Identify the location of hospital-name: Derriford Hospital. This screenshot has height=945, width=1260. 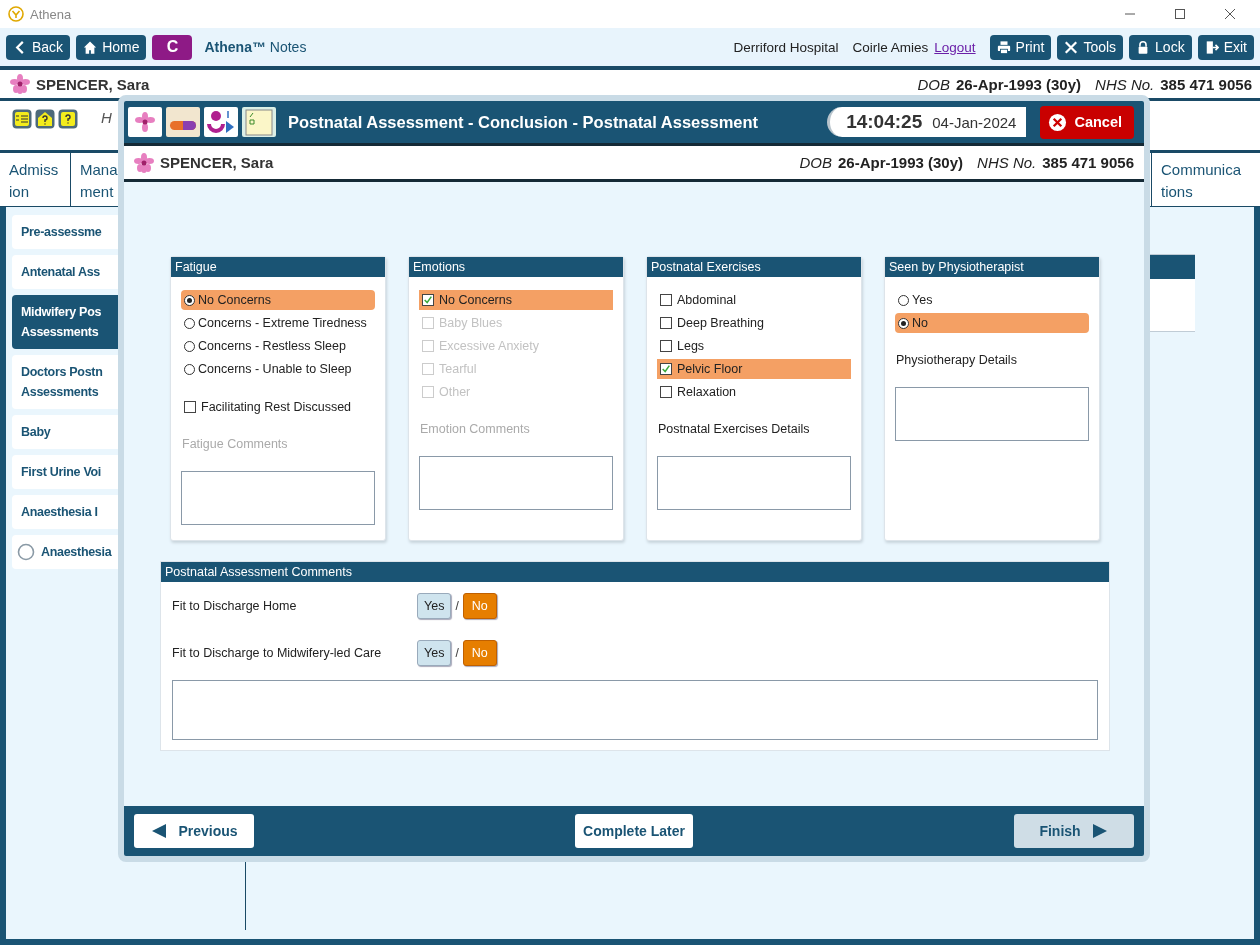
(786, 47).